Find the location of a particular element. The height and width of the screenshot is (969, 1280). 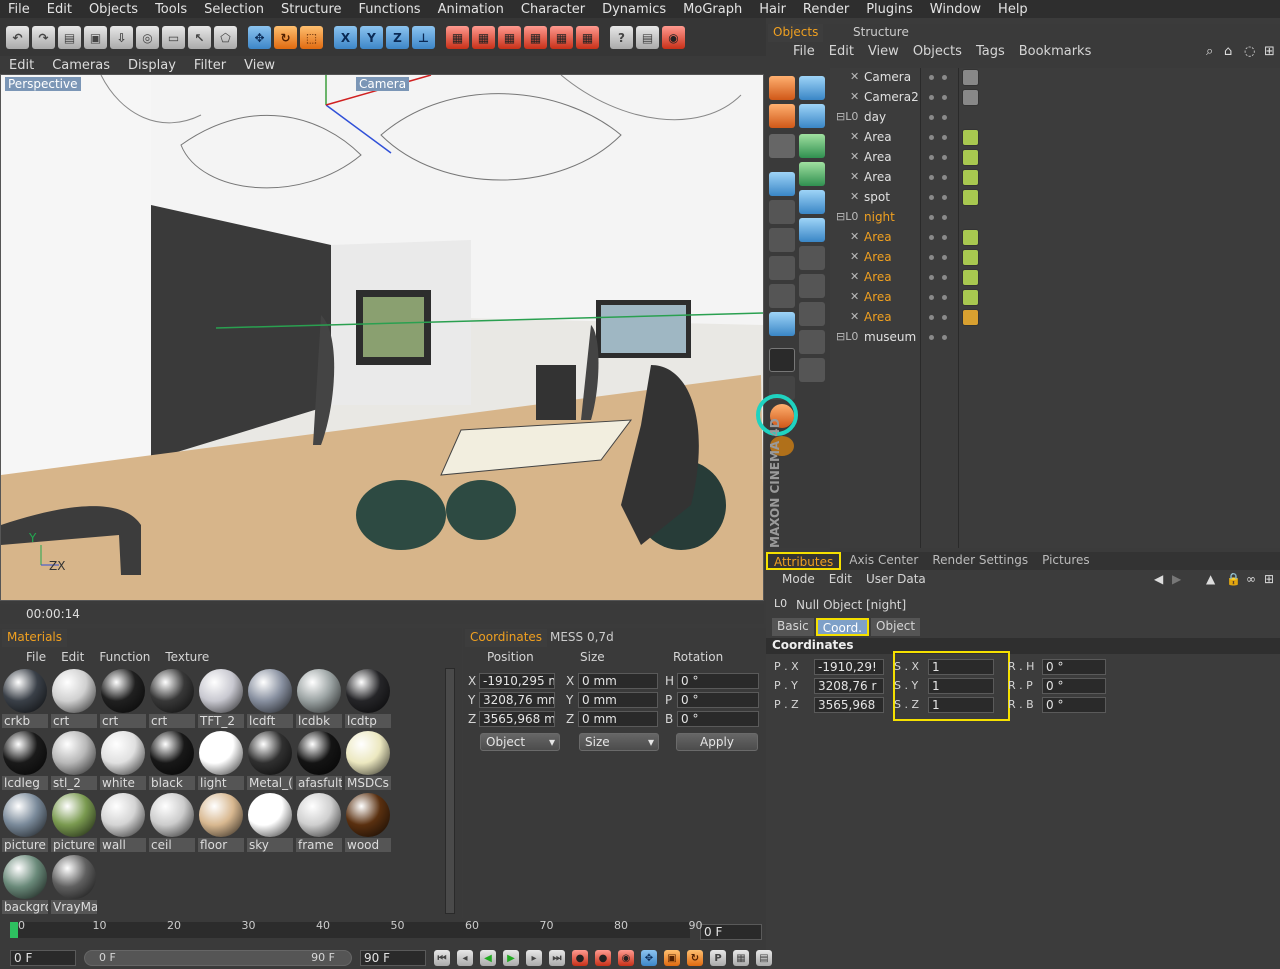

scale-tool-icon: ⬚ is located at coordinates (311, 37).